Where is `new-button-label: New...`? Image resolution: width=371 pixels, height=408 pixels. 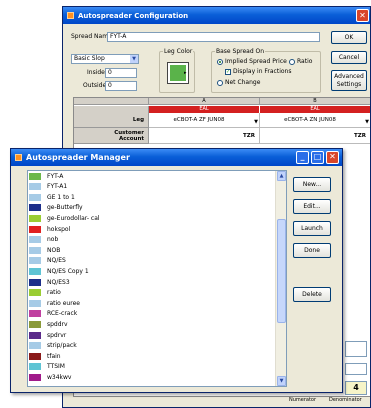
new-button-label: New... is located at coordinates (312, 184).